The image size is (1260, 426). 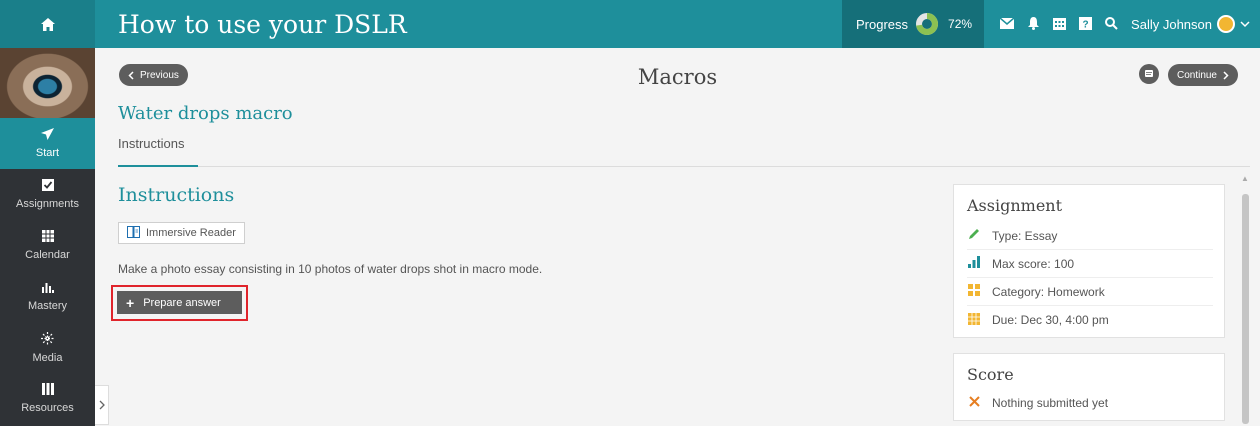 What do you see at coordinates (133, 233) in the screenshot?
I see `immersive-reader-icon` at bounding box center [133, 233].